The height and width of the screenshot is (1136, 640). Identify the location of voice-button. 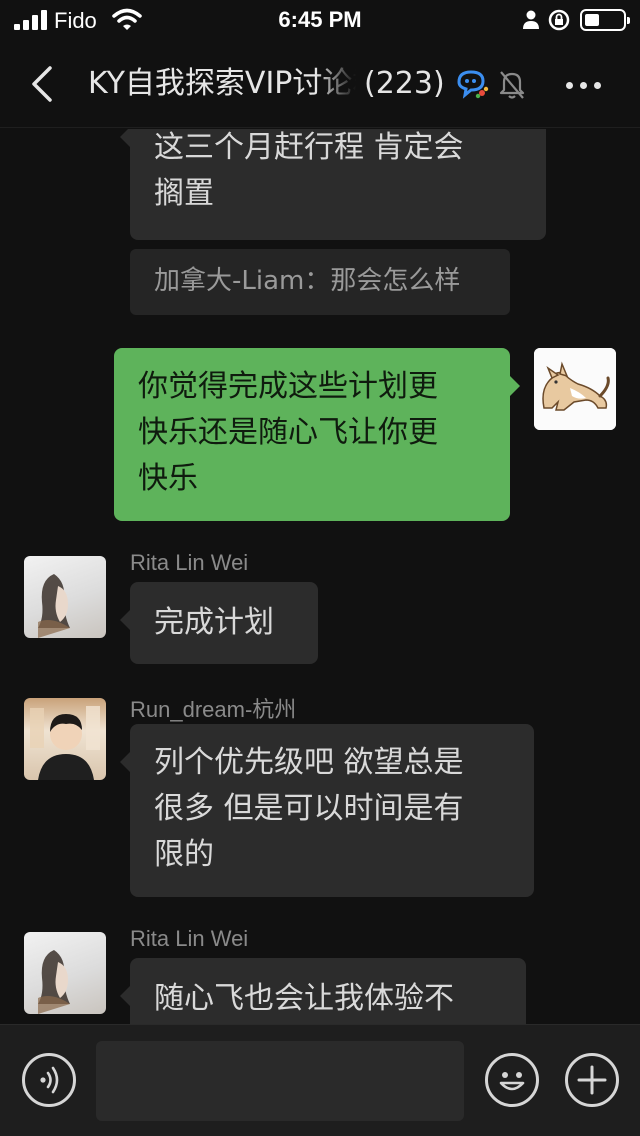
(49, 1080).